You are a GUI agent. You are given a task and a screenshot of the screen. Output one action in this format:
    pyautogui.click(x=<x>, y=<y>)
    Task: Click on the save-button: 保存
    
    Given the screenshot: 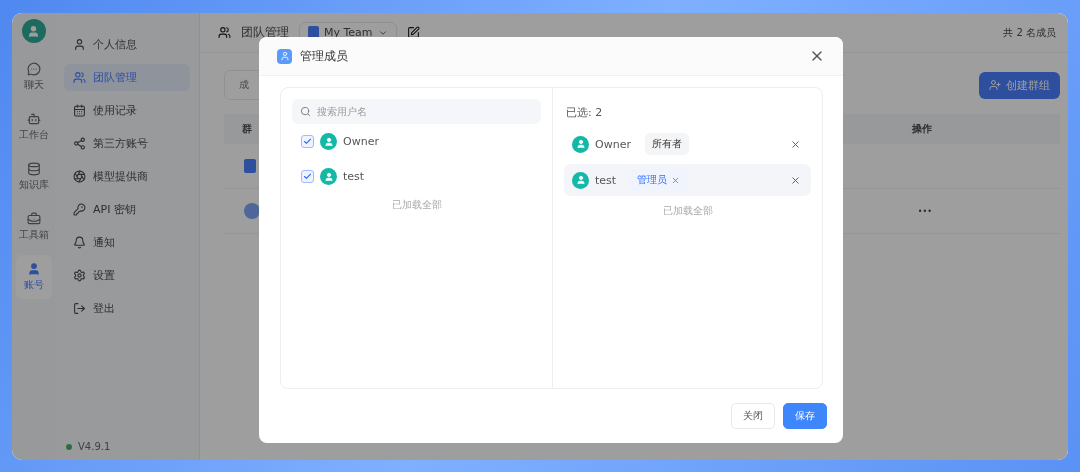 What is the action you would take?
    pyautogui.click(x=805, y=416)
    